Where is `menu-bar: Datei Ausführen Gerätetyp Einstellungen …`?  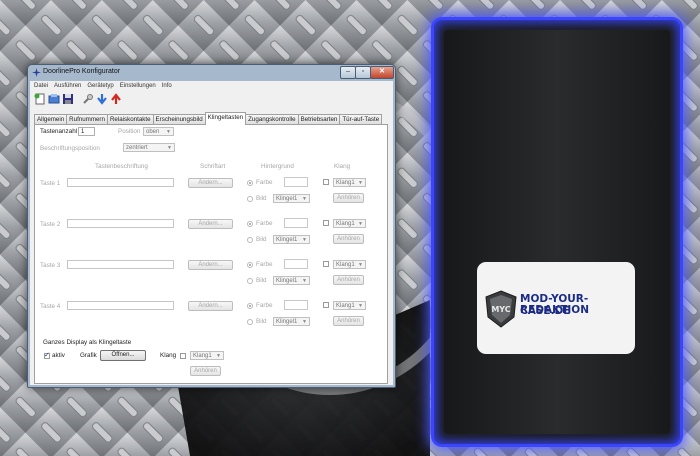
menu-bar: Datei Ausführen Gerätetyp Einstellungen … is located at coordinates (211, 86).